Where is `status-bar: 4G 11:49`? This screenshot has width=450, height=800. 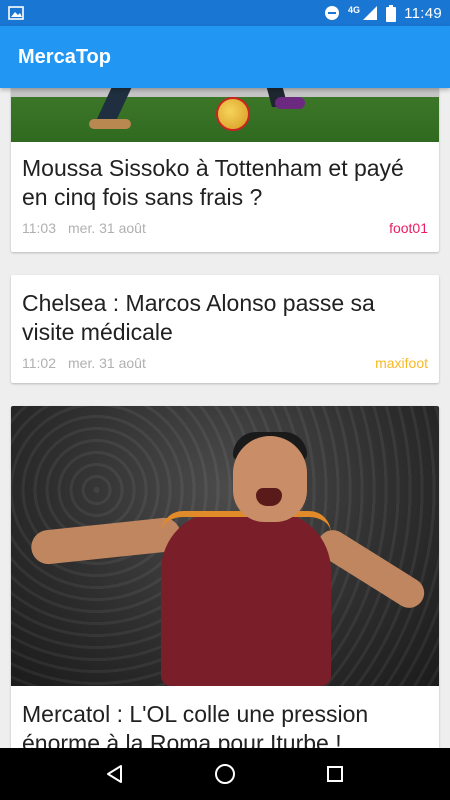 status-bar: 4G 11:49 is located at coordinates (225, 13).